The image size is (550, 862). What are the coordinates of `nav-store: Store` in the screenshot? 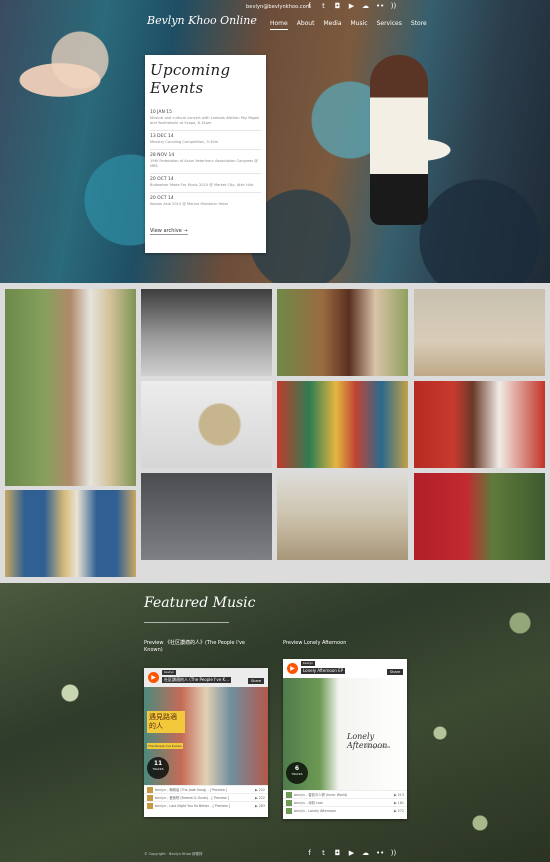 It's located at (419, 25).